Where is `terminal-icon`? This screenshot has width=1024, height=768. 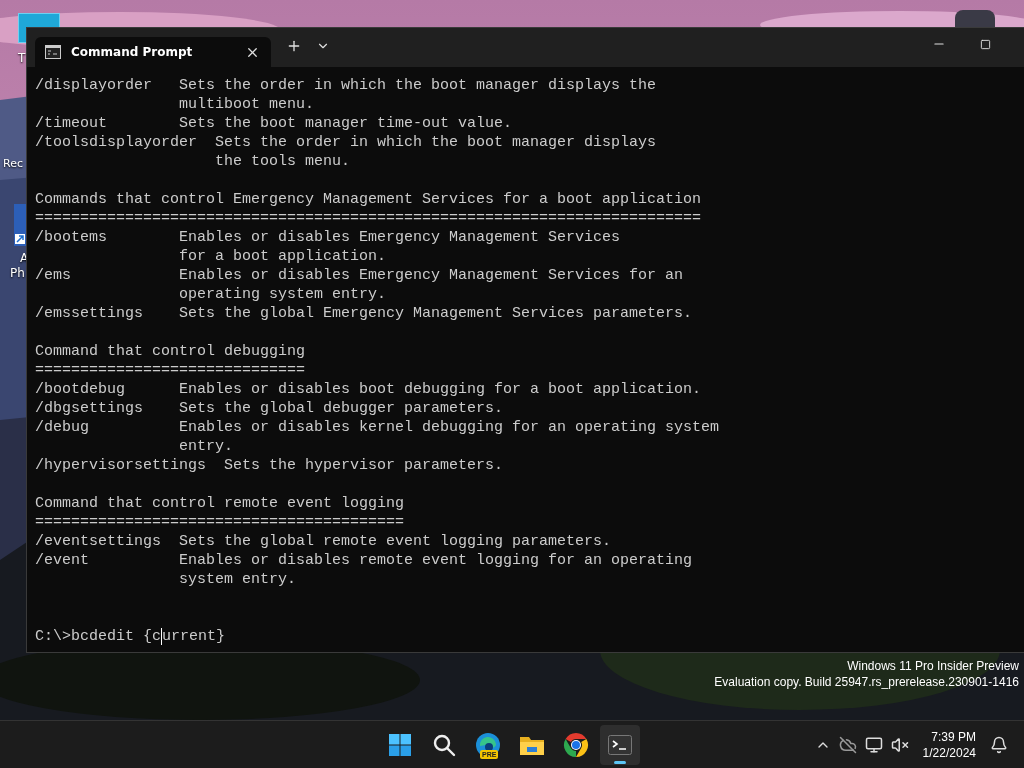
terminal-icon is located at coordinates (620, 745).